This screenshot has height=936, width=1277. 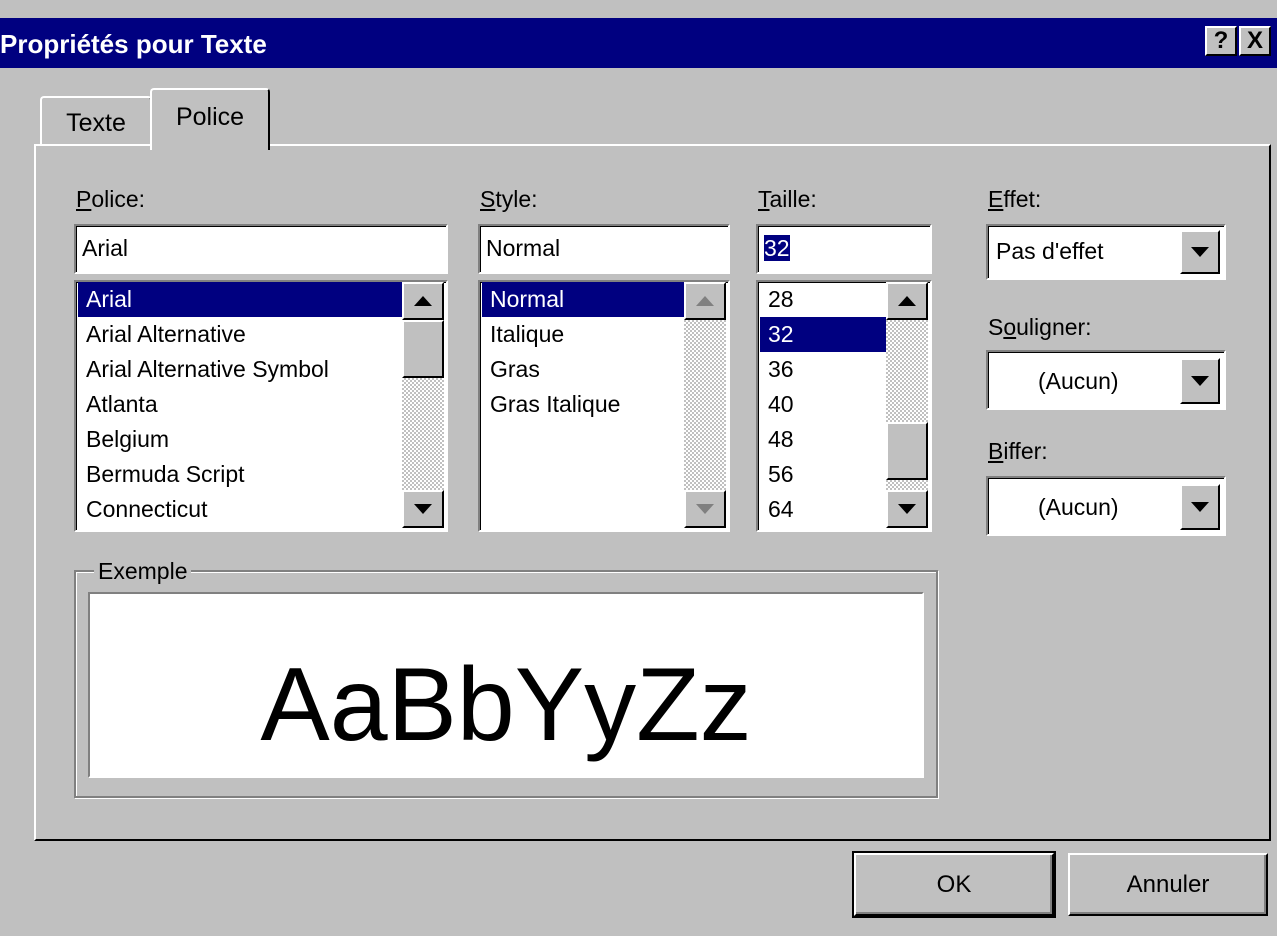 I want to click on strike-value: (Aucun), so click(x=1078, y=507).